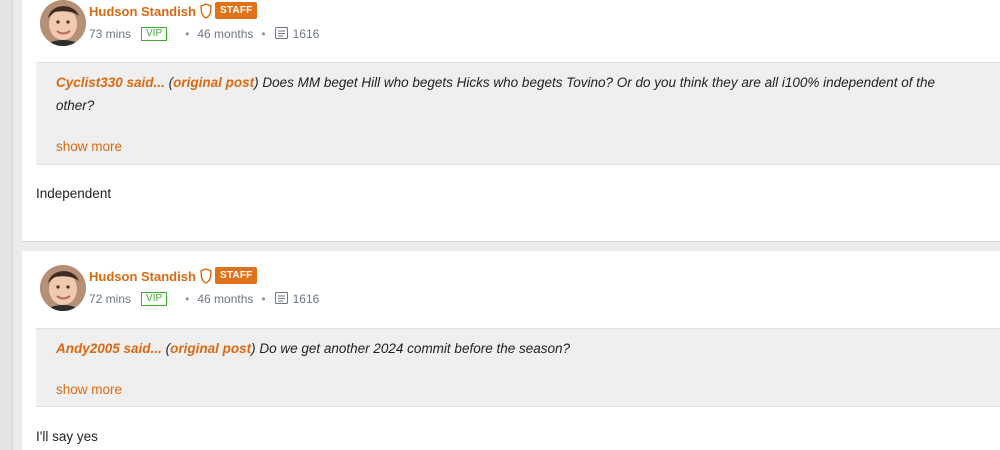 The height and width of the screenshot is (450, 1000). I want to click on post-time: 73 mins, so click(110, 33).